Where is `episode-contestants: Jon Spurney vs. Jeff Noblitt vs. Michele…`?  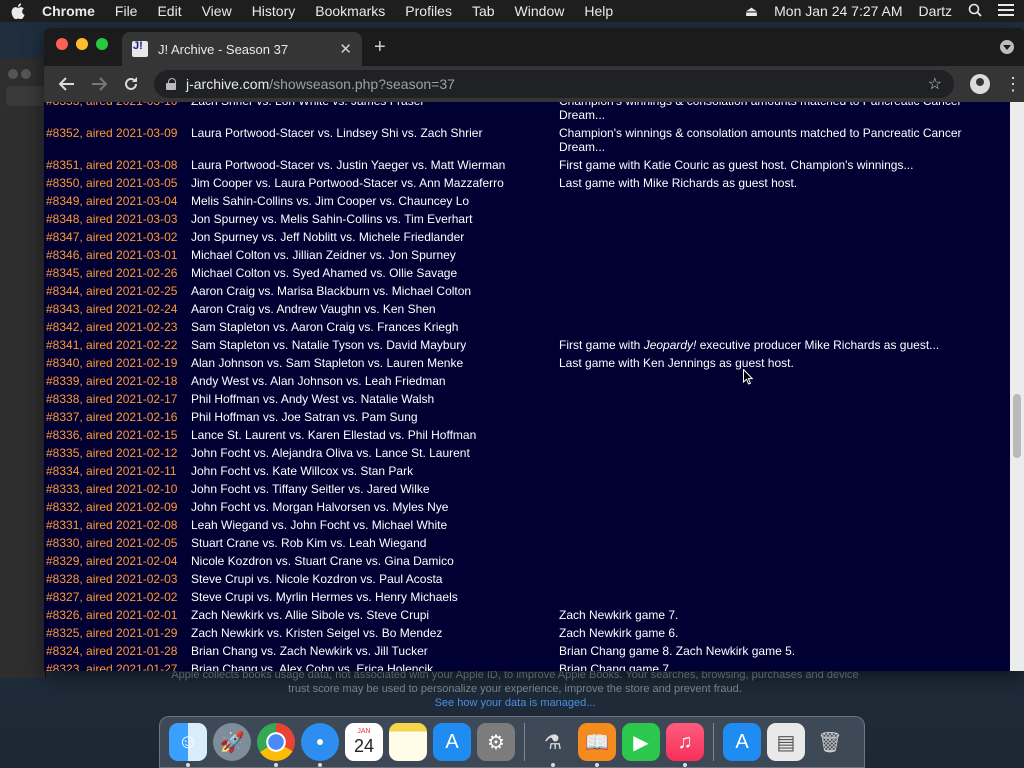
episode-contestants: Jon Spurney vs. Jeff Noblitt vs. Michele… is located at coordinates (328, 237).